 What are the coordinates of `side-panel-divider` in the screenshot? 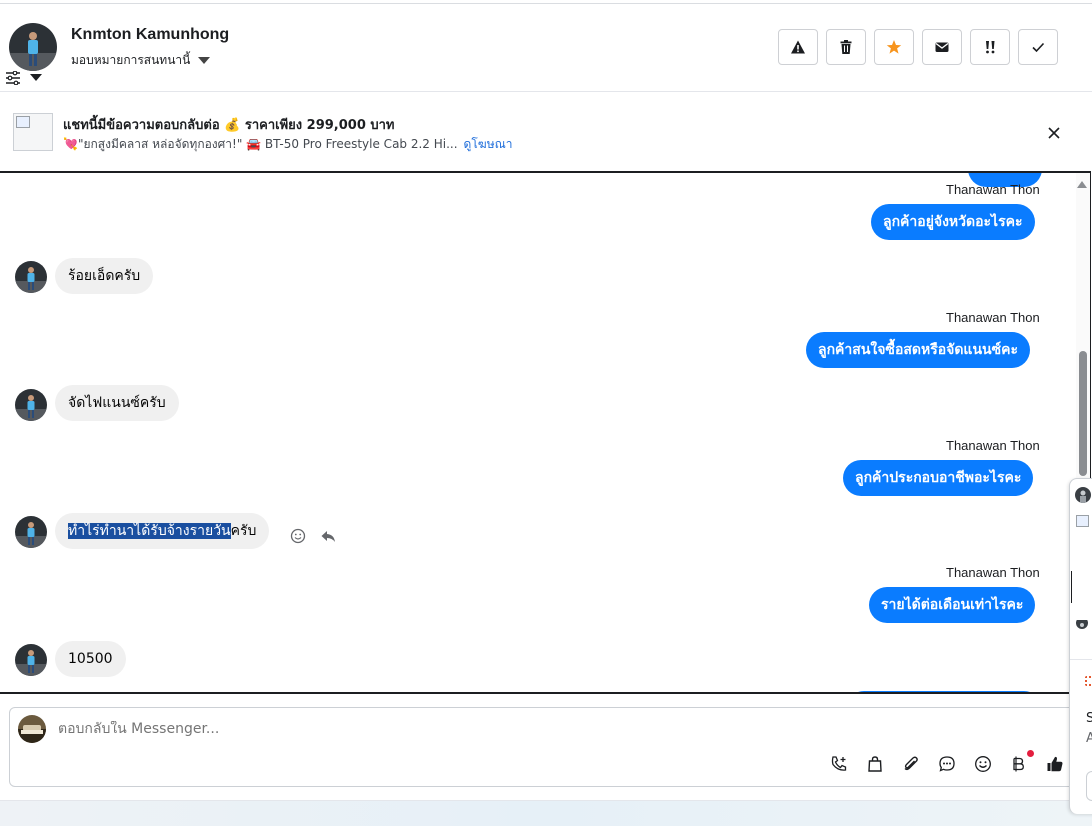 It's located at (1081, 659).